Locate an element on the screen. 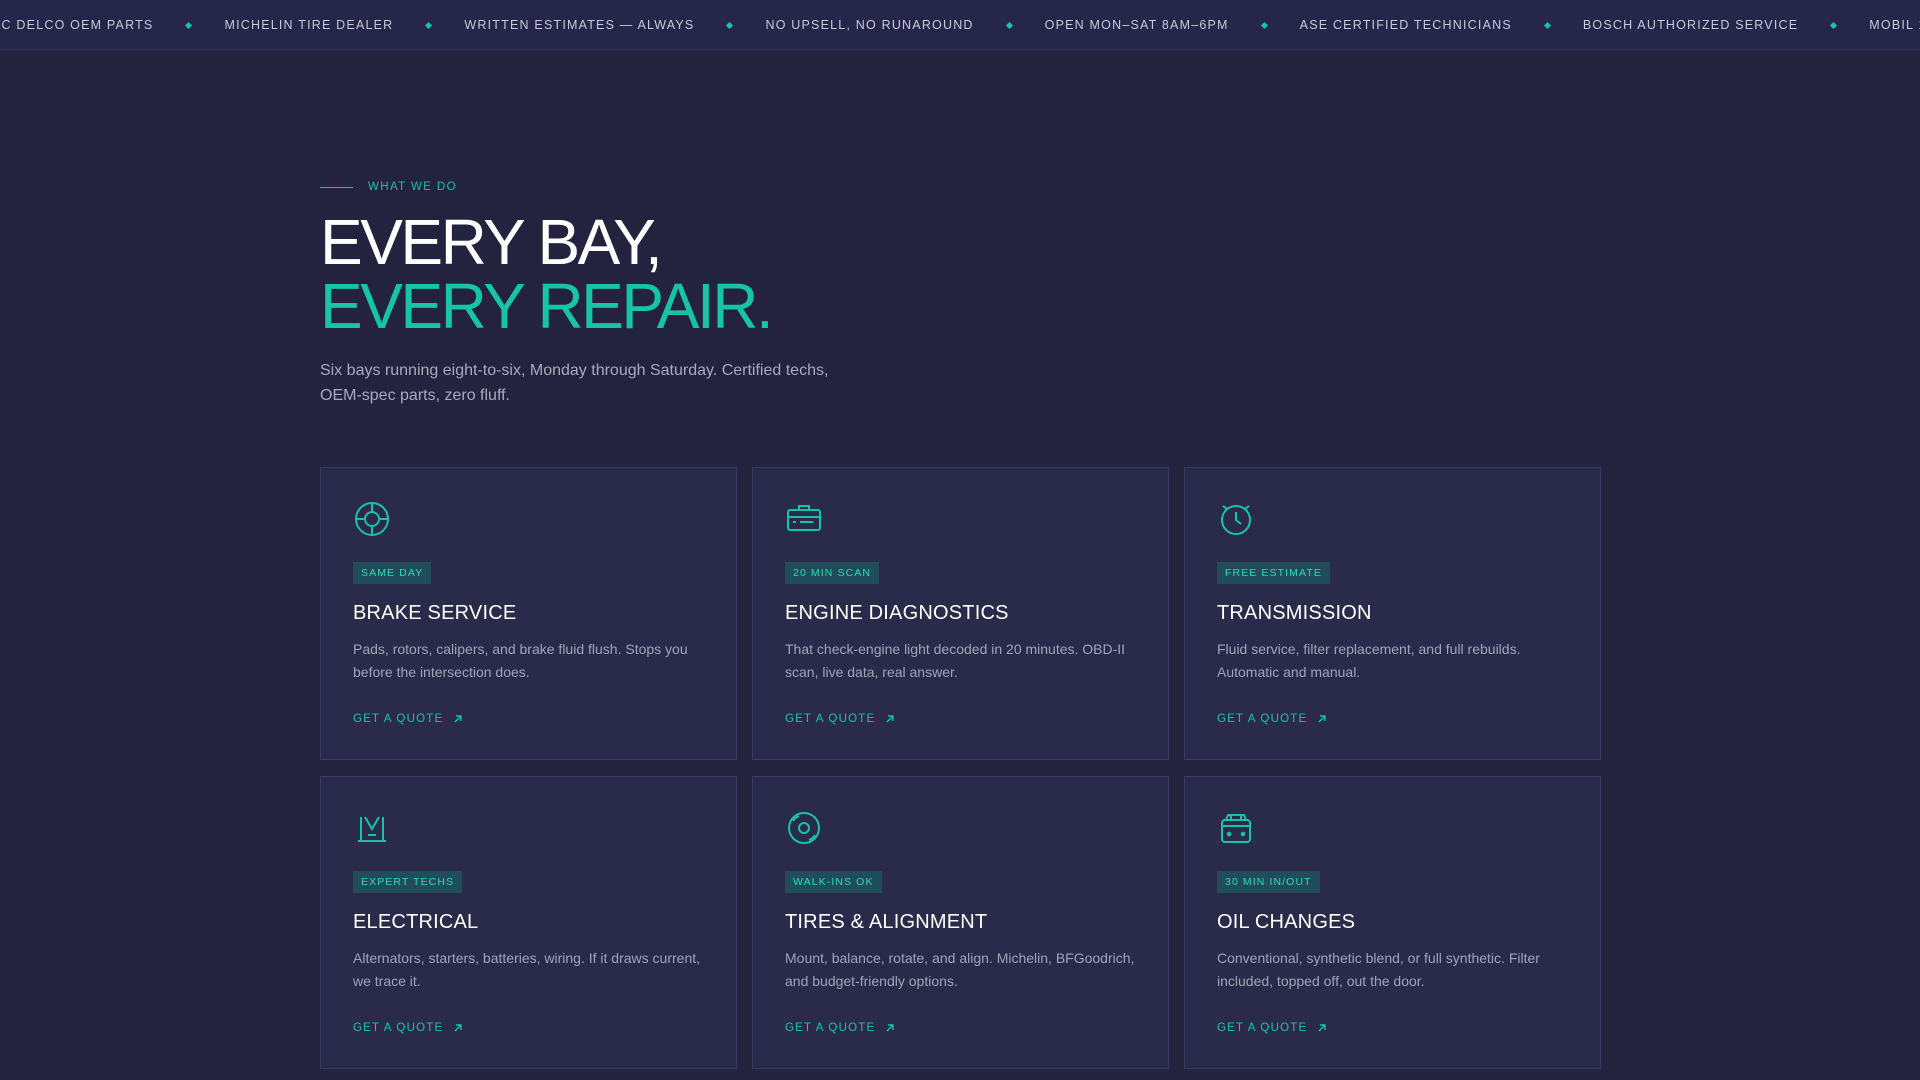  headline-line-1: EVERY BAY, is located at coordinates (491, 242).